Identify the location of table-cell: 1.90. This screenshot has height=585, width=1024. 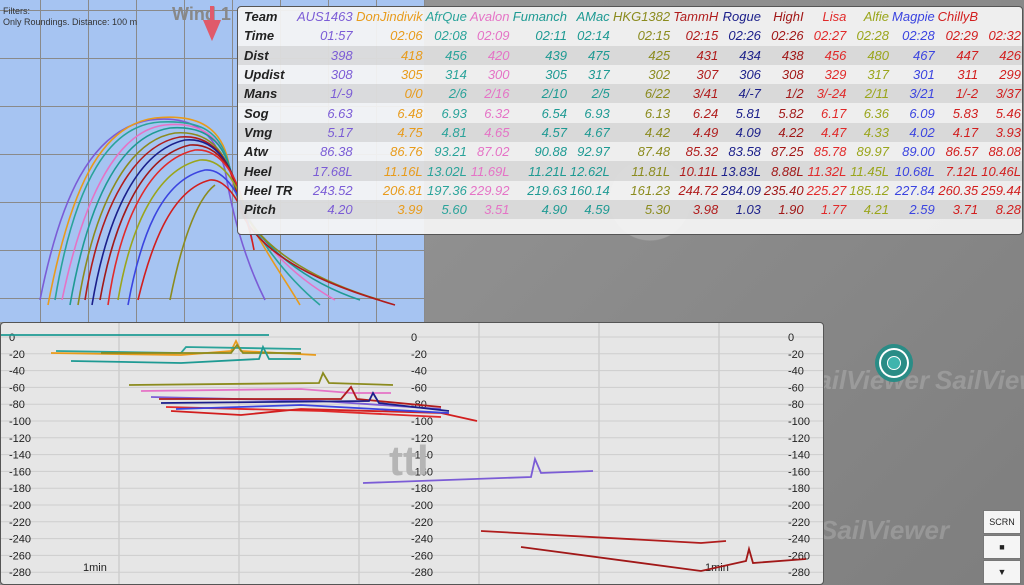
(791, 210).